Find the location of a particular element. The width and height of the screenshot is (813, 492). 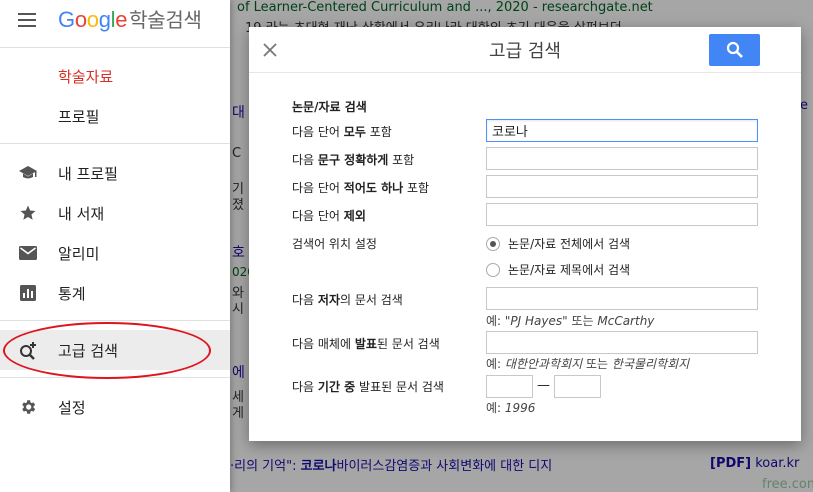

label-part: 된 문서 검색 is located at coordinates (408, 344).